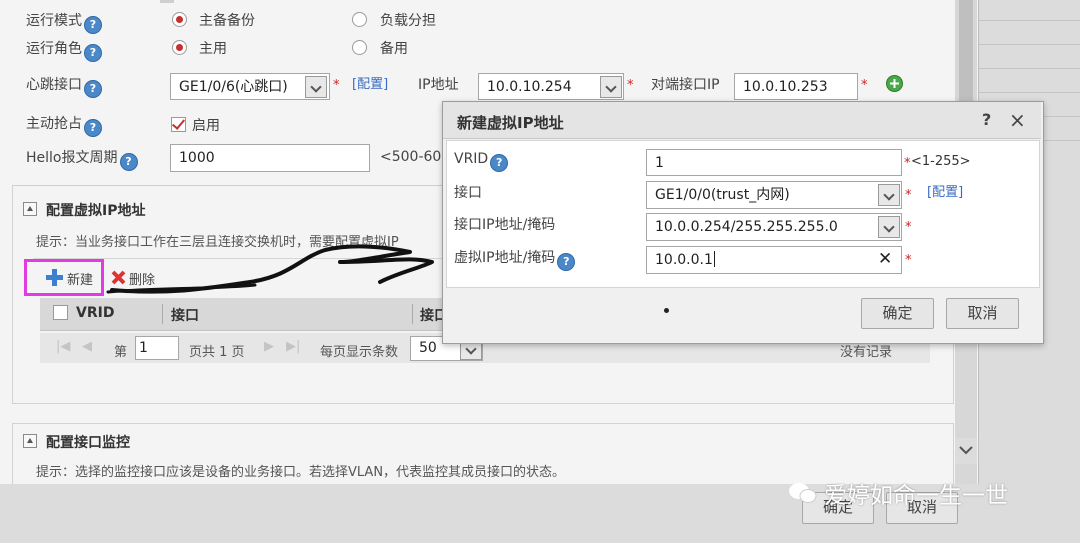 The height and width of the screenshot is (543, 1080). What do you see at coordinates (982, 313) in the screenshot?
I see `dialog-cancel-button: 取消` at bounding box center [982, 313].